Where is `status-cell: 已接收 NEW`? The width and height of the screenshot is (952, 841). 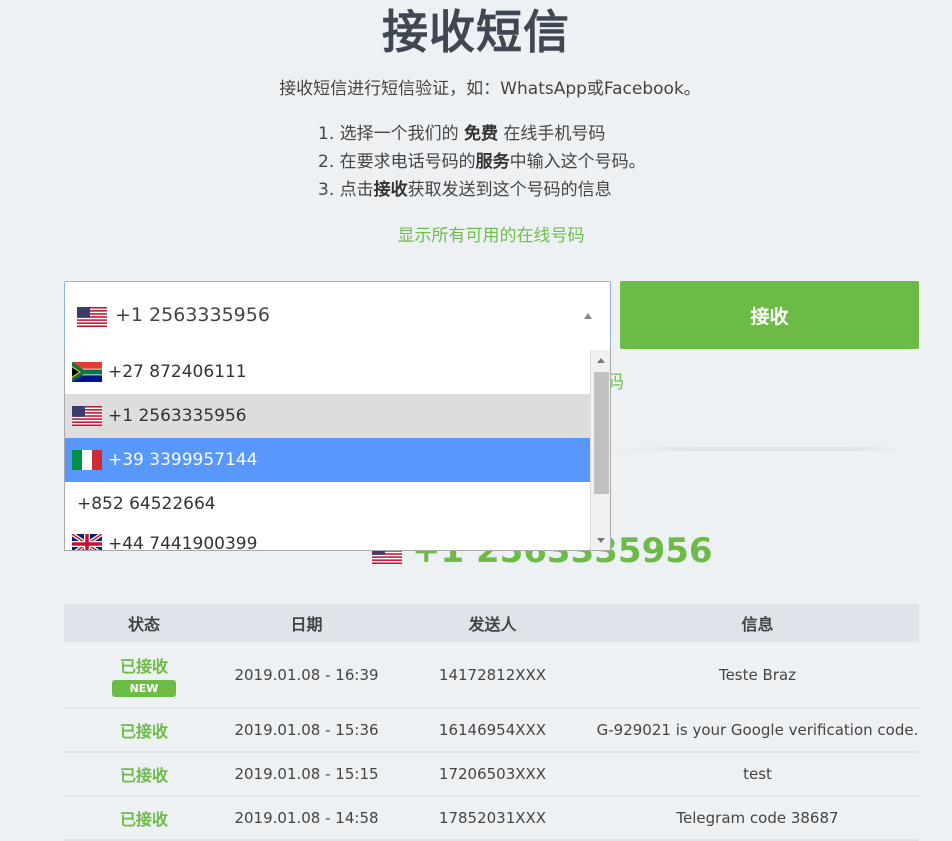
status-cell: 已接收 NEW is located at coordinates (144, 675).